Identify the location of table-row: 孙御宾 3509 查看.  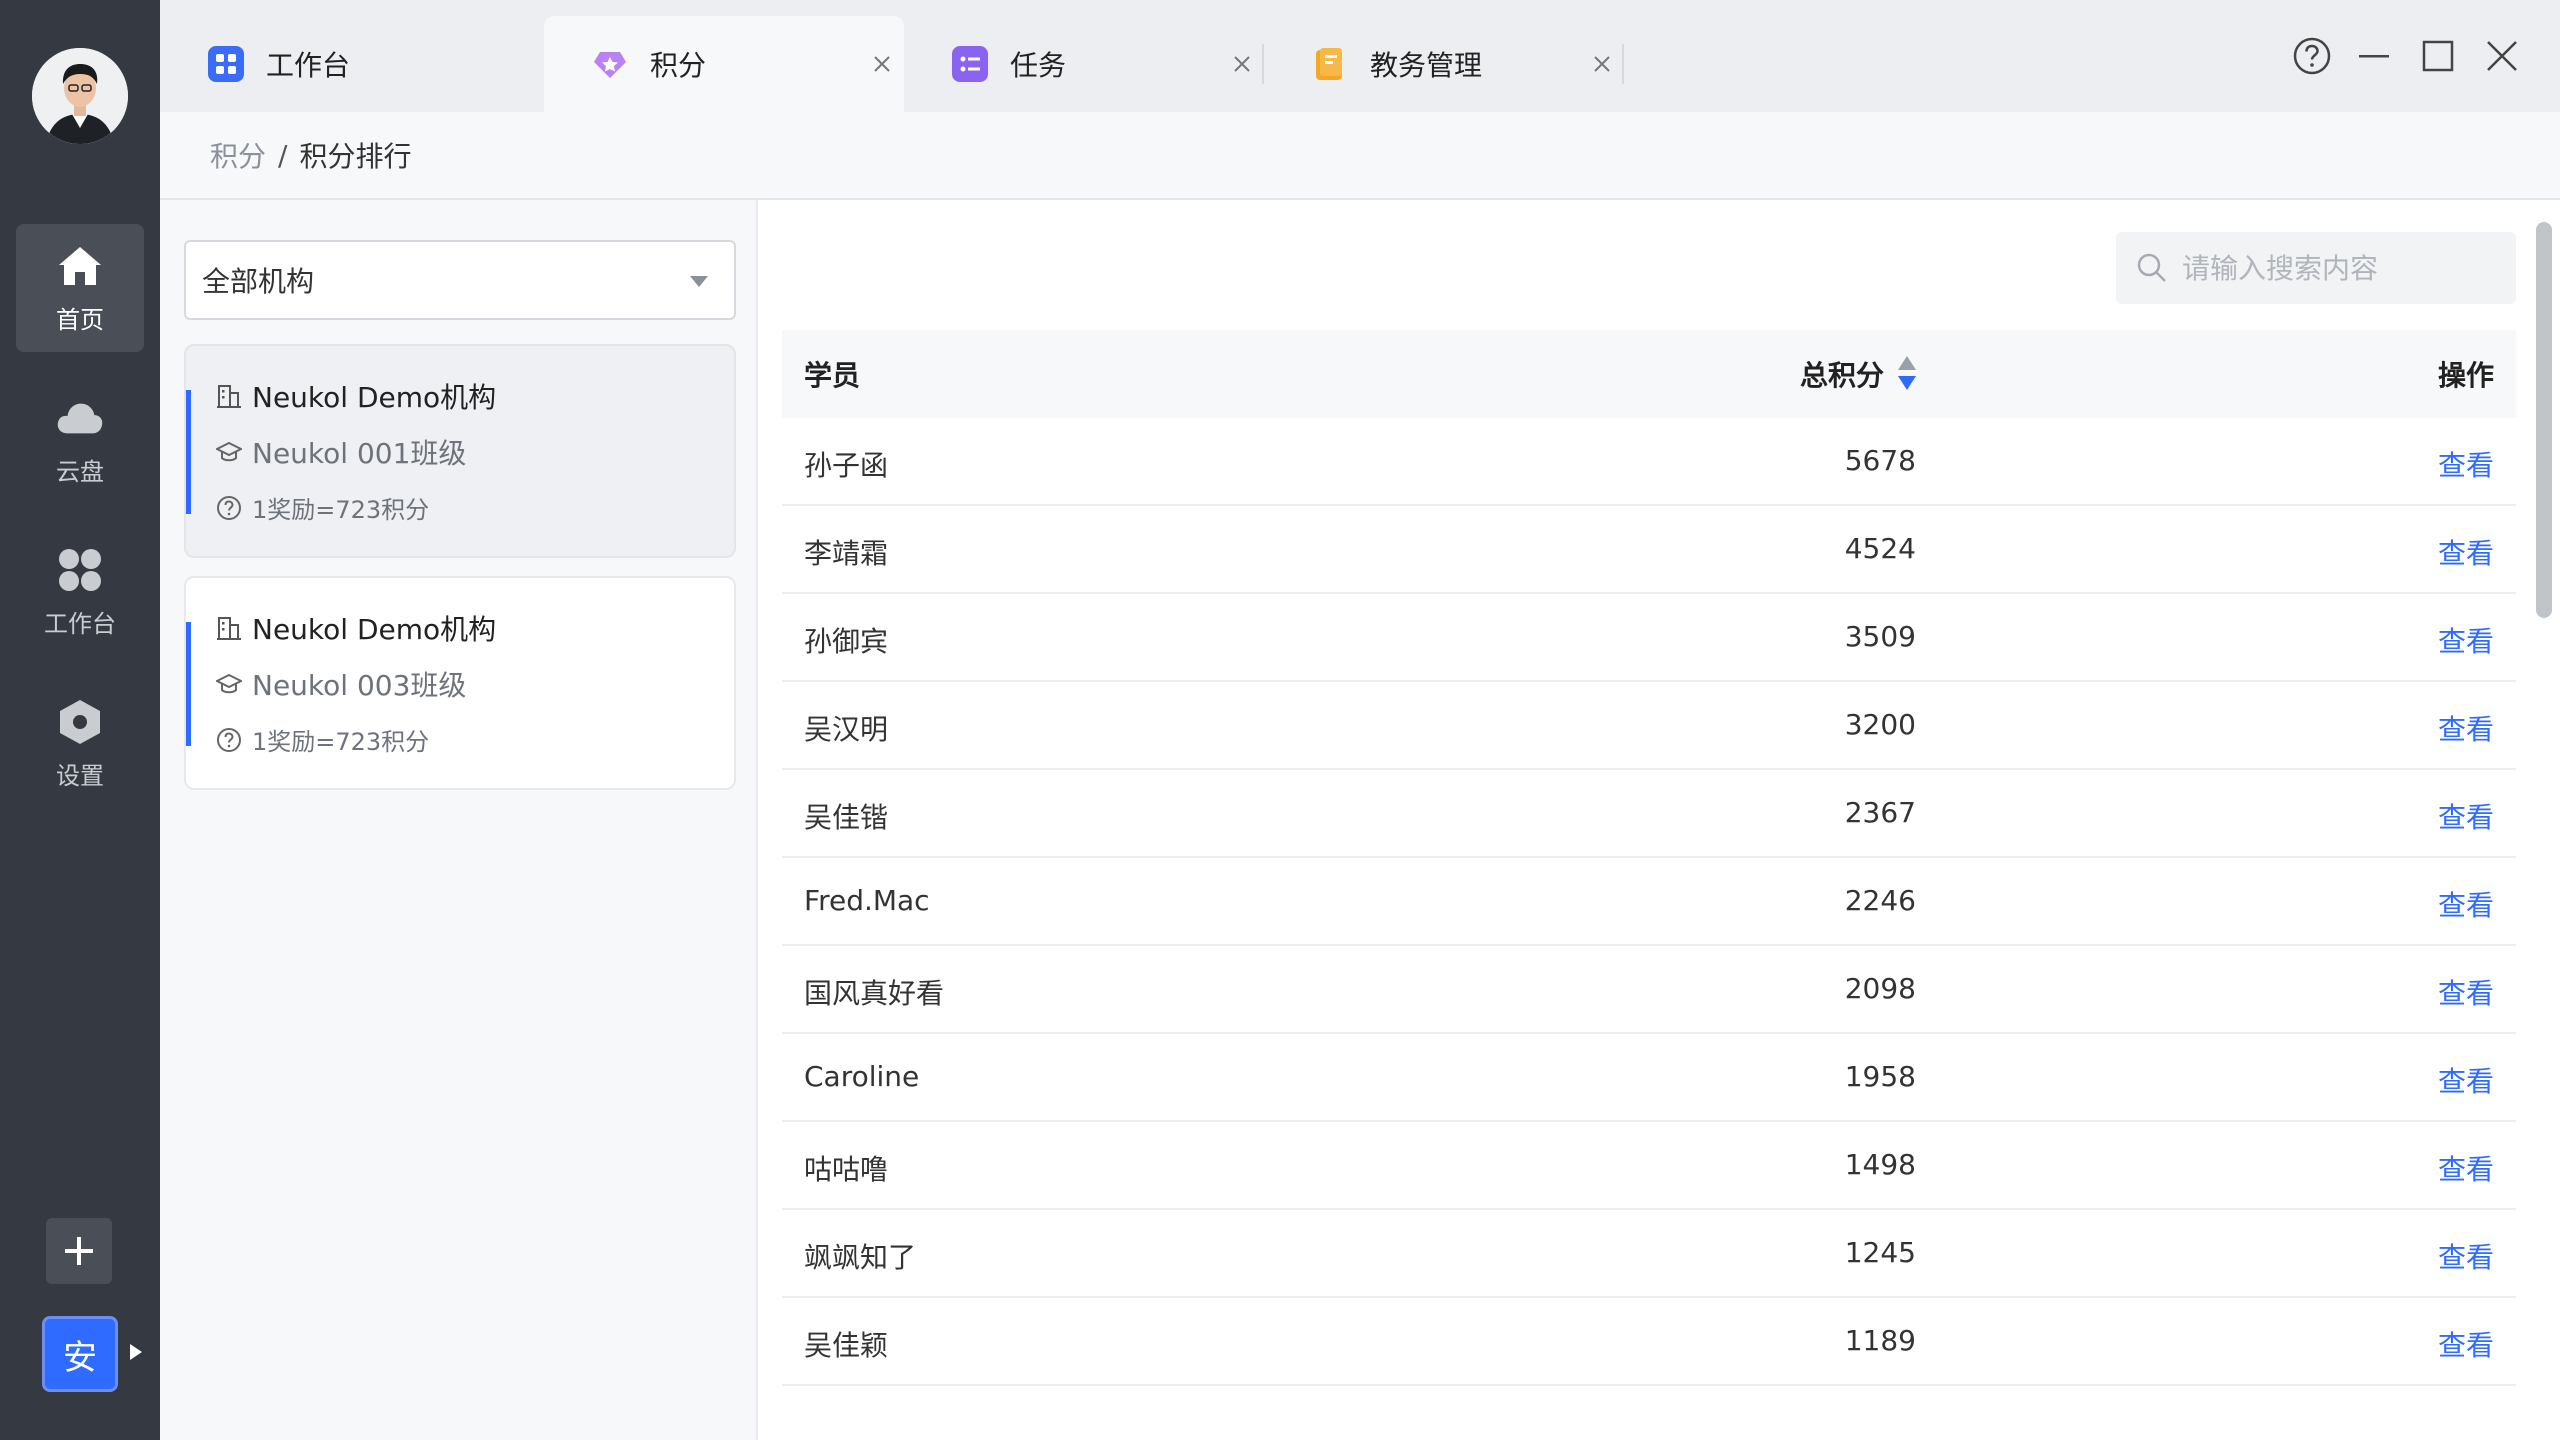
(1649, 638).